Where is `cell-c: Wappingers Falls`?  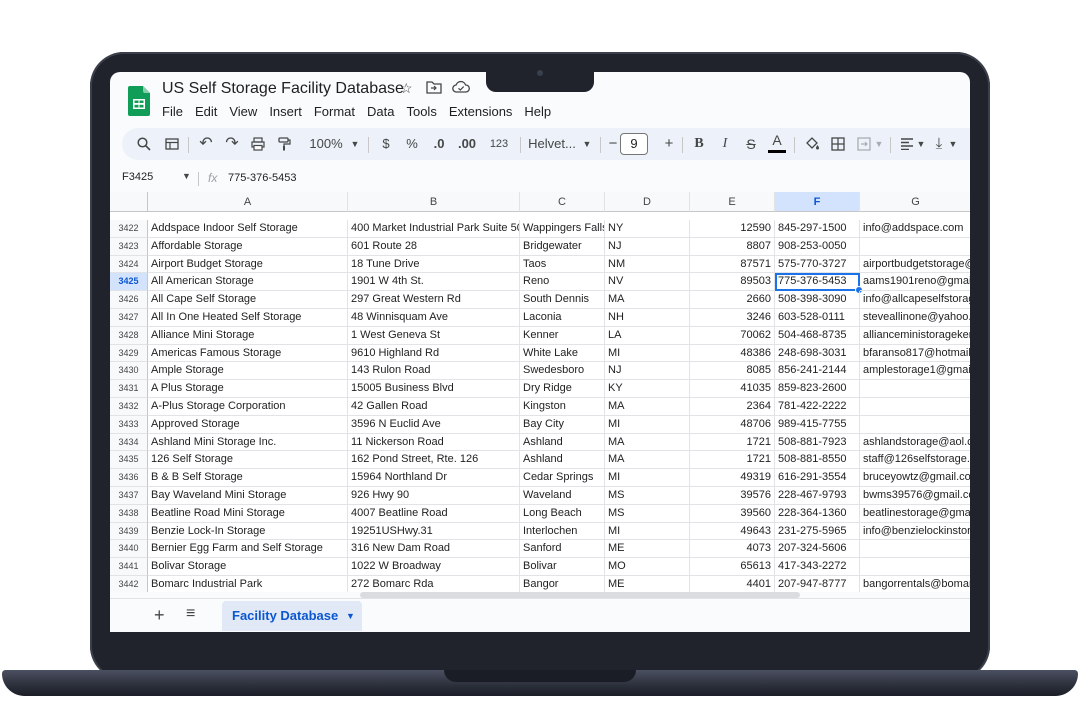
cell-c: Wappingers Falls is located at coordinates (562, 229).